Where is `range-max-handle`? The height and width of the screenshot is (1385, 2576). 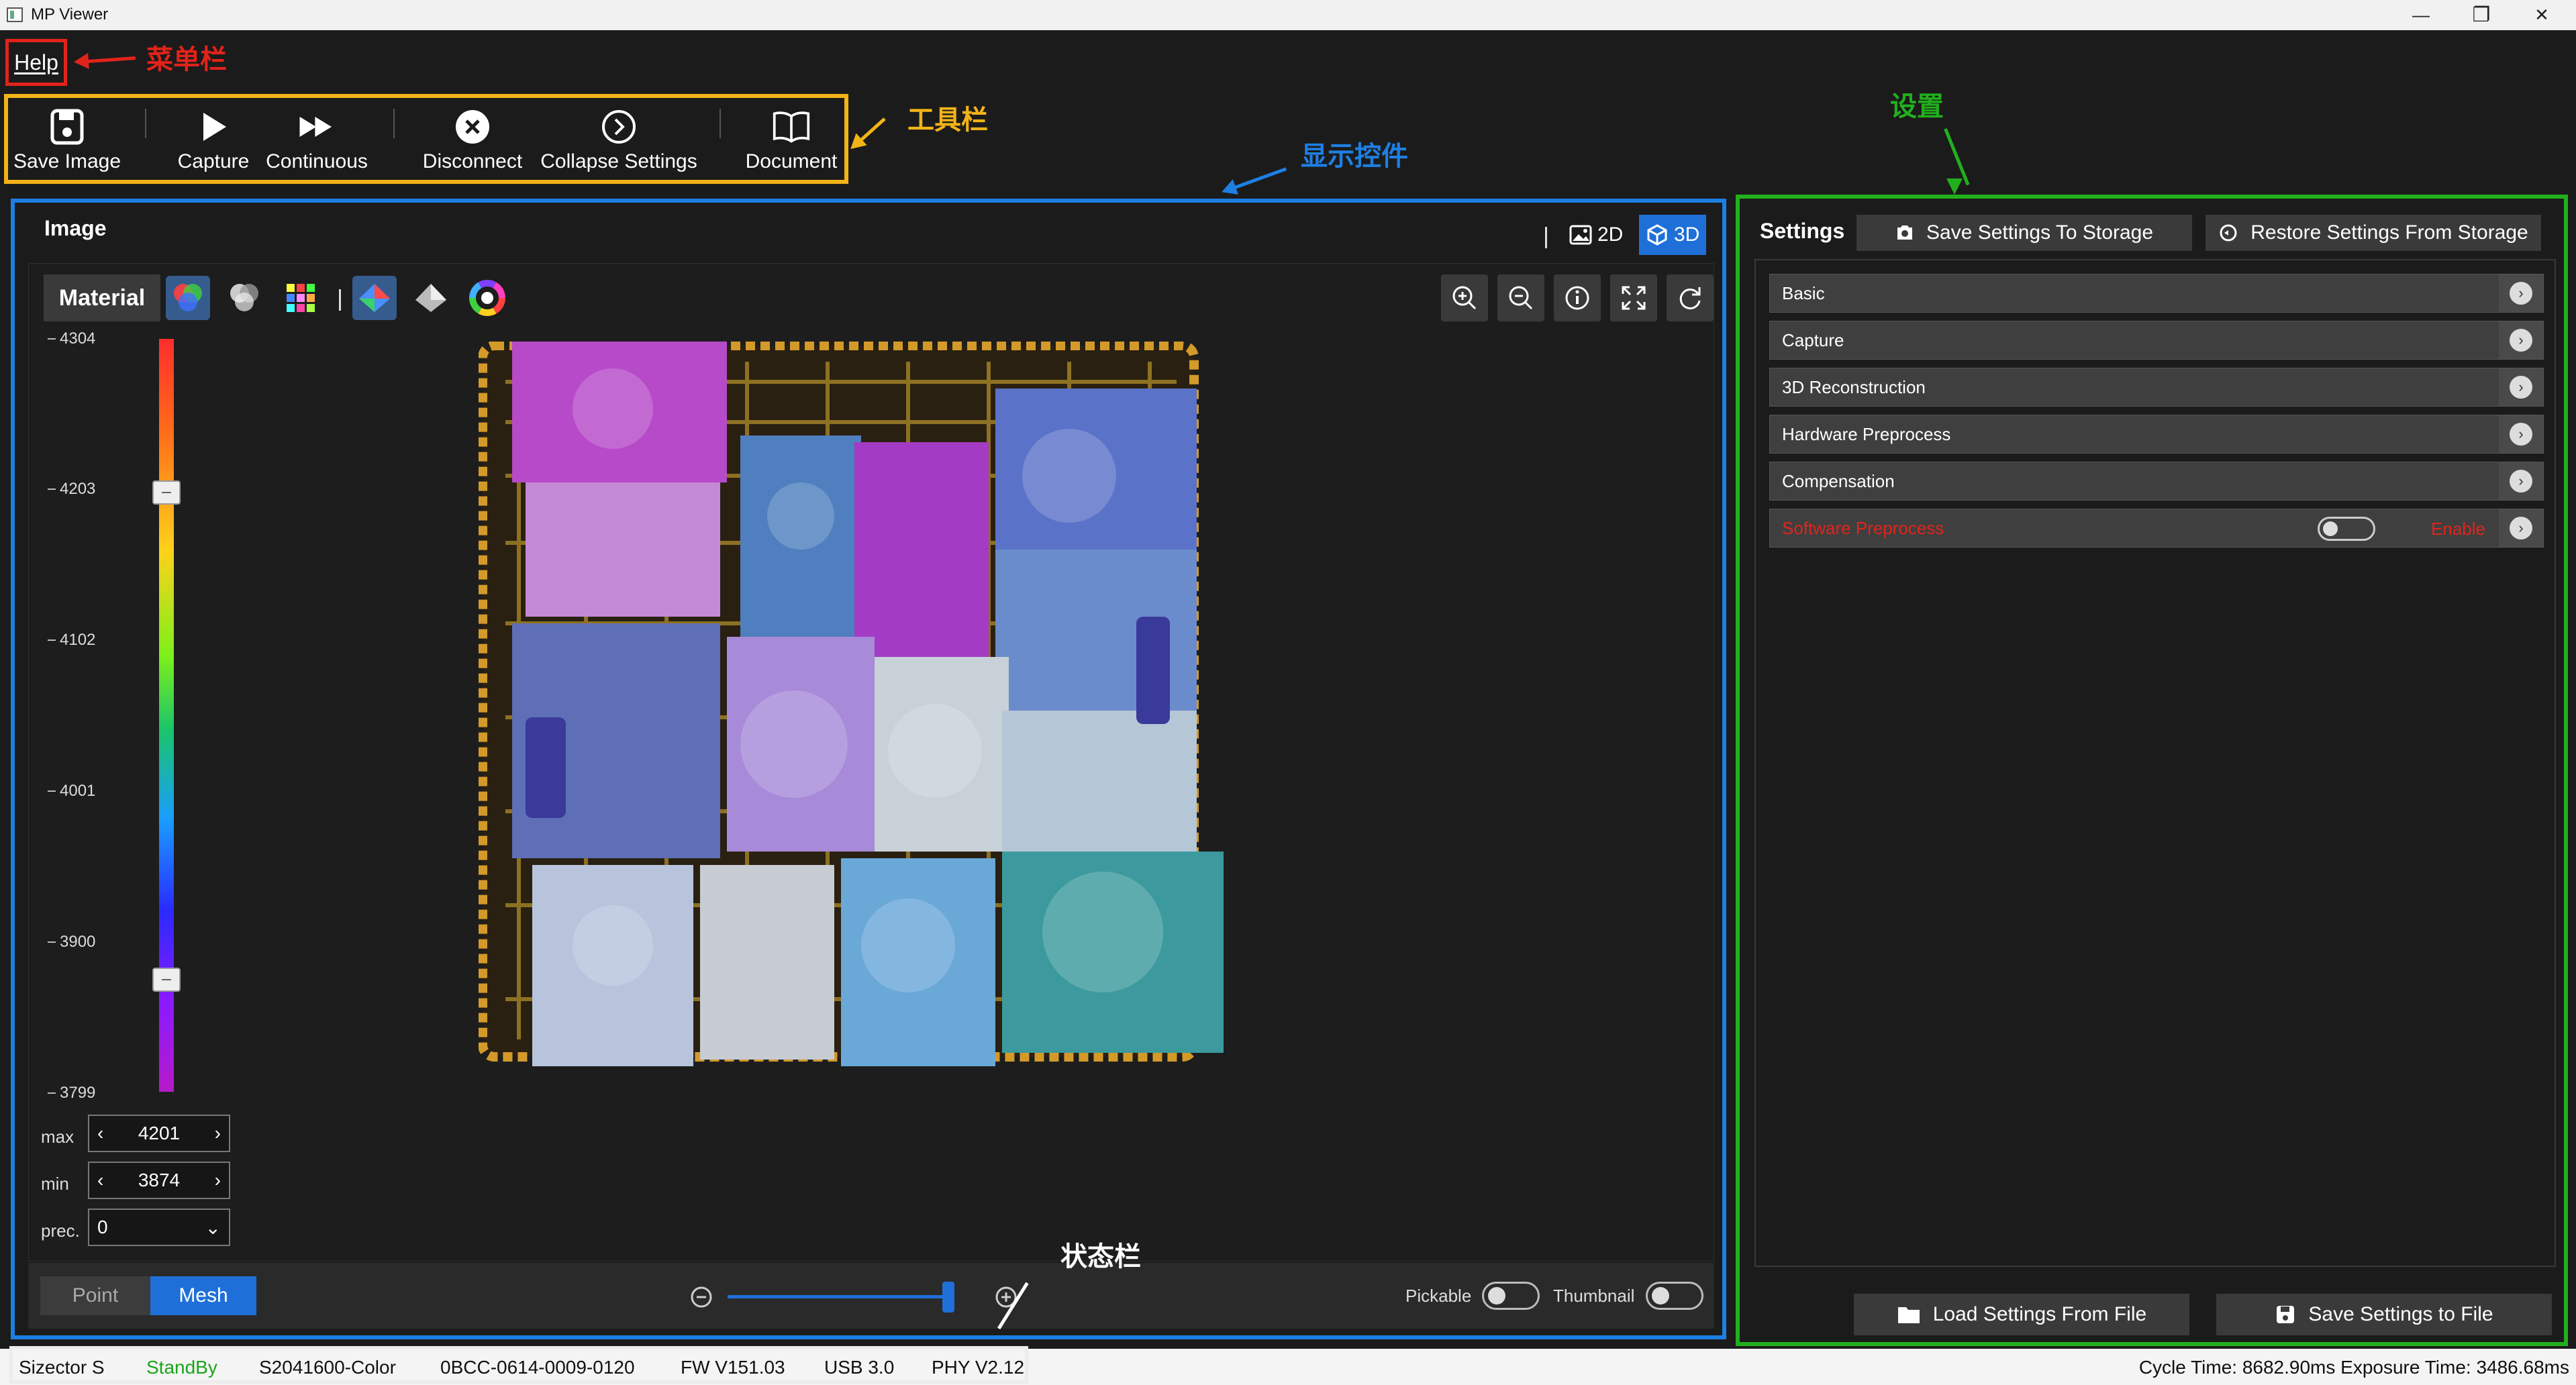 range-max-handle is located at coordinates (166, 493).